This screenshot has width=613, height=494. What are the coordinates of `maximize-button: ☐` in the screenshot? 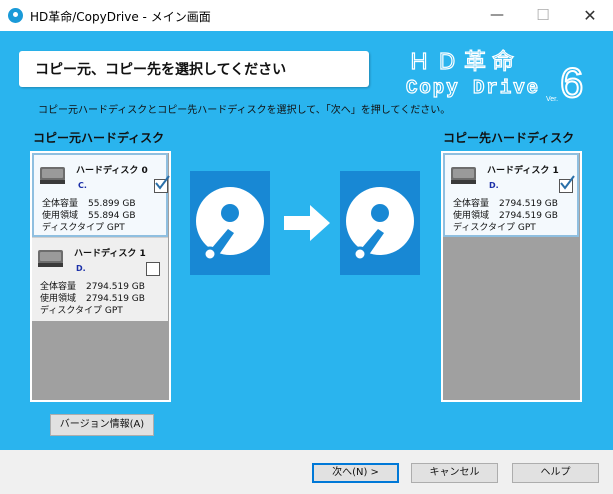 It's located at (543, 15).